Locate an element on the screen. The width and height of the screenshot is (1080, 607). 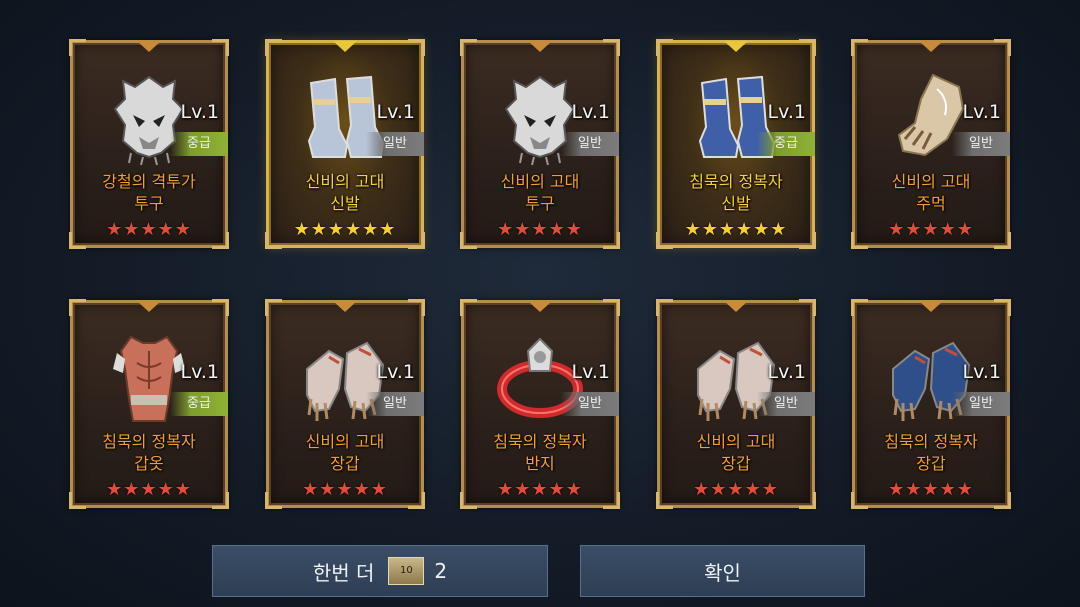
ticket-label: 10 is located at coordinates (406, 570).